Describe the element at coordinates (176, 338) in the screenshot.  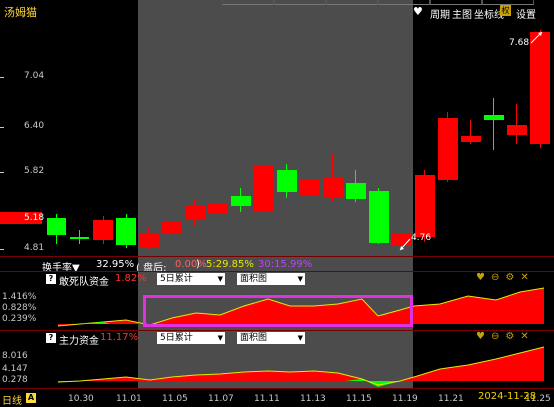
I see `panel2-mode-label: 5日累计` at that location.